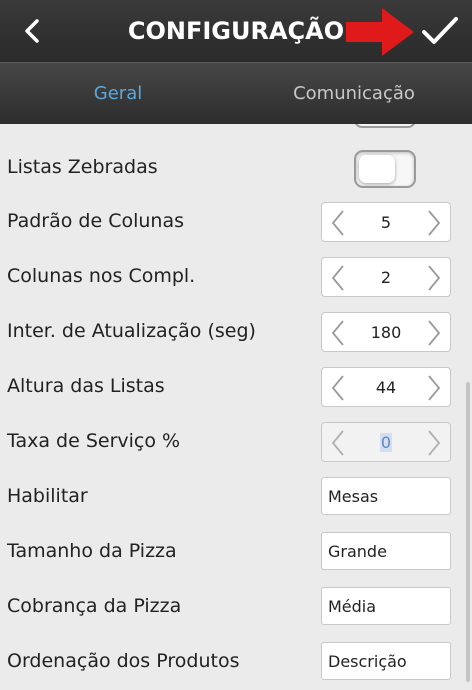 The height and width of the screenshot is (690, 472). I want to click on selected-value-text: 0, so click(386, 442).